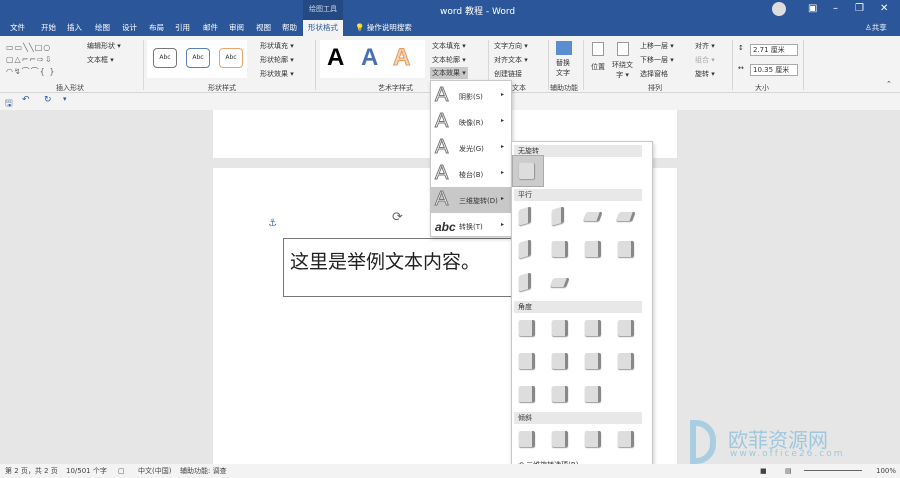  Describe the element at coordinates (657, 46) in the screenshot. I see `bring-forward-button: 上移一层 ▾` at that location.